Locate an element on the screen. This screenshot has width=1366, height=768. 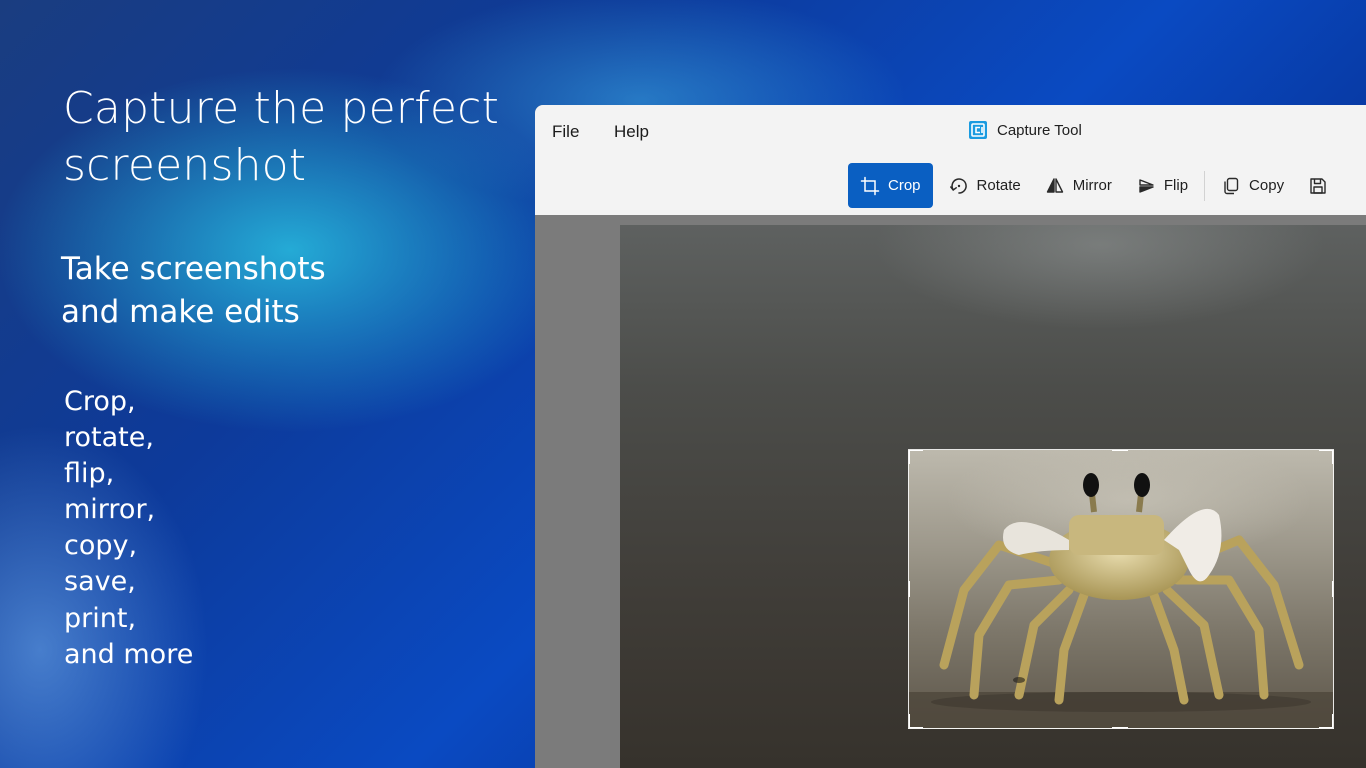
feature-item: print, is located at coordinates (100, 618).